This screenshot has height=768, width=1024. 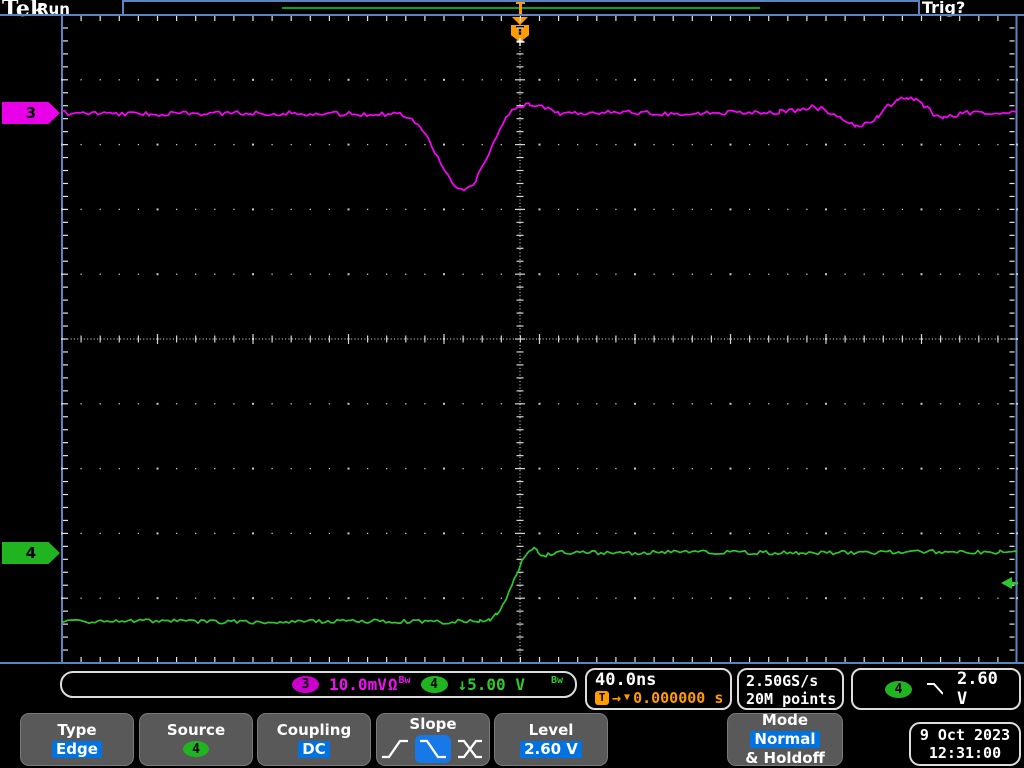 What do you see at coordinates (196, 749) in the screenshot?
I see `source-channel-badge: 4` at bounding box center [196, 749].